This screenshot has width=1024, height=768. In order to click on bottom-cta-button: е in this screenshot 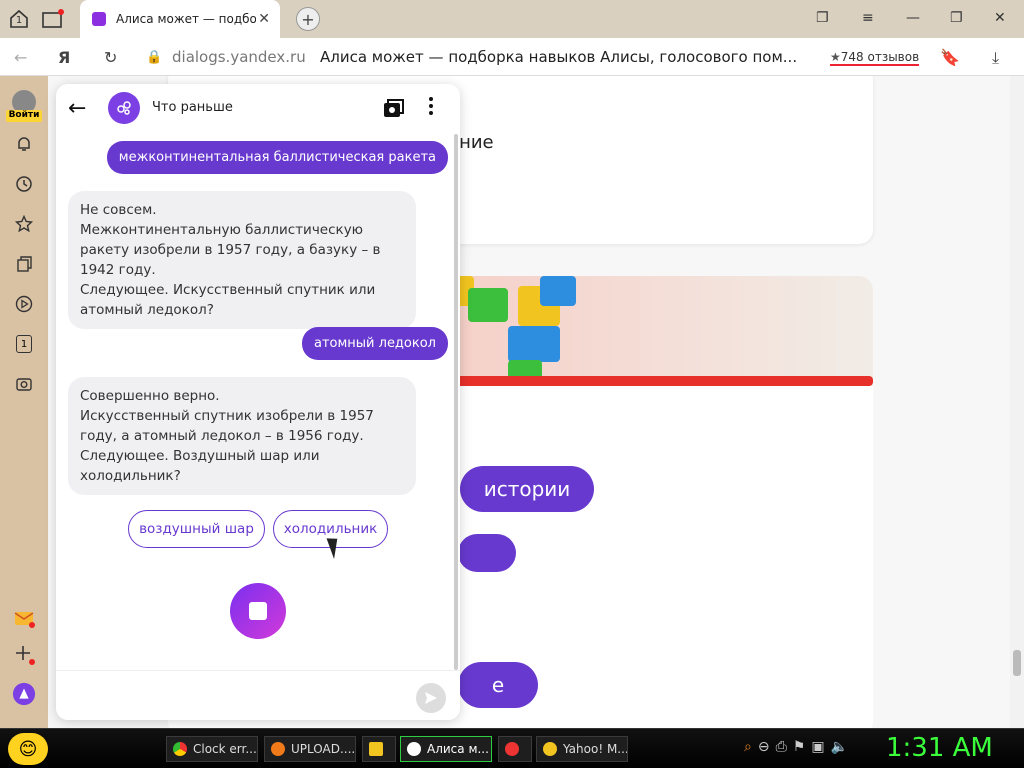, I will do `click(498, 685)`.